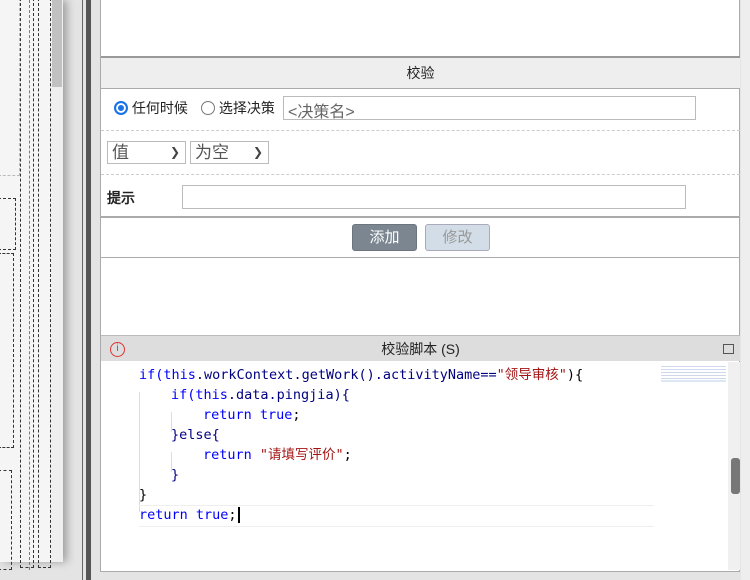 The width and height of the screenshot is (750, 580). I want to click on radio-any-label: 任何时候, so click(159, 108).